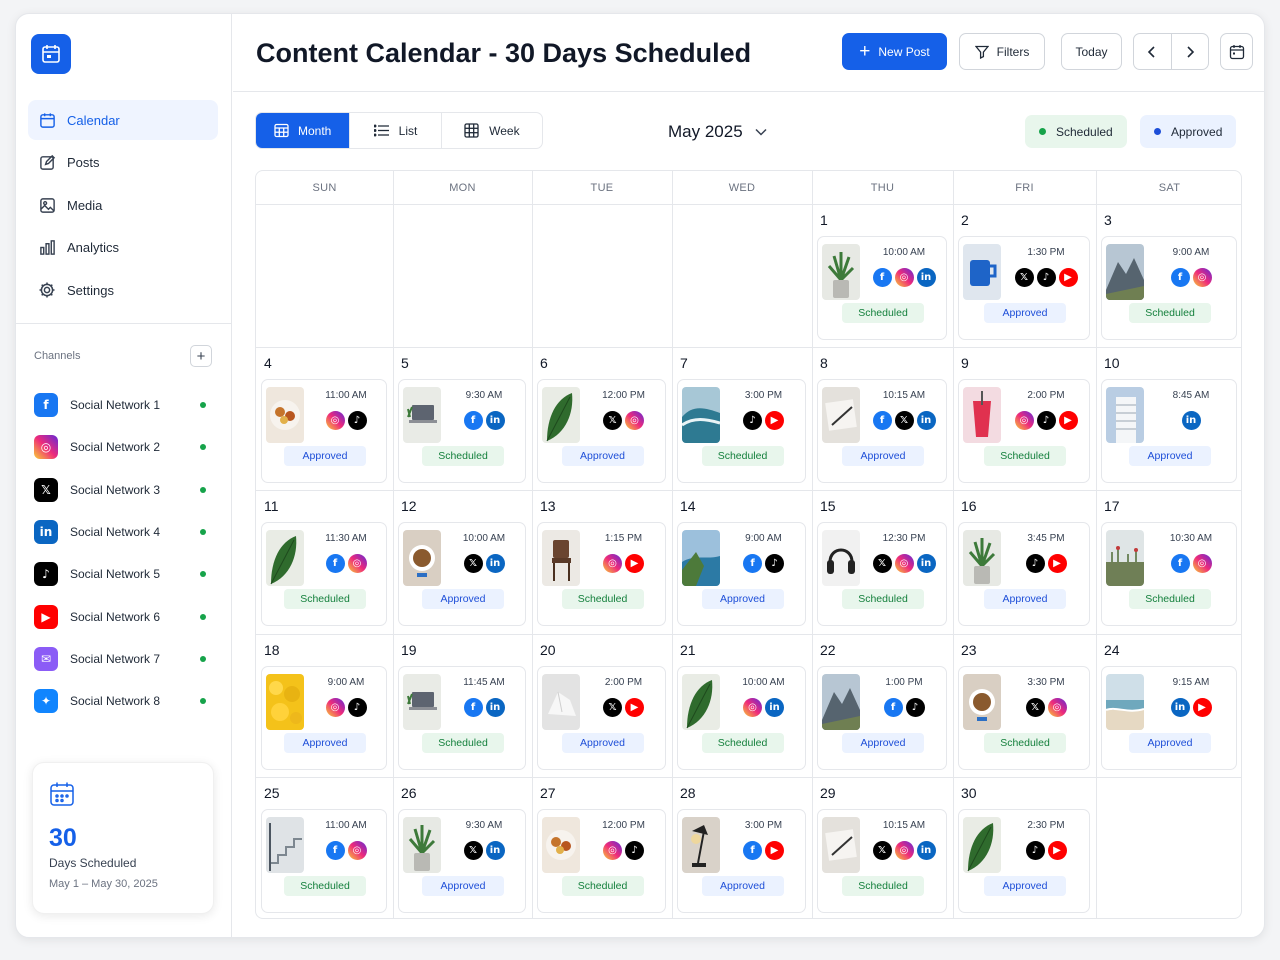 This screenshot has width=1280, height=960. Describe the element at coordinates (462, 718) in the screenshot. I see `post-card: 11:45 AM f in Scheduled` at that location.